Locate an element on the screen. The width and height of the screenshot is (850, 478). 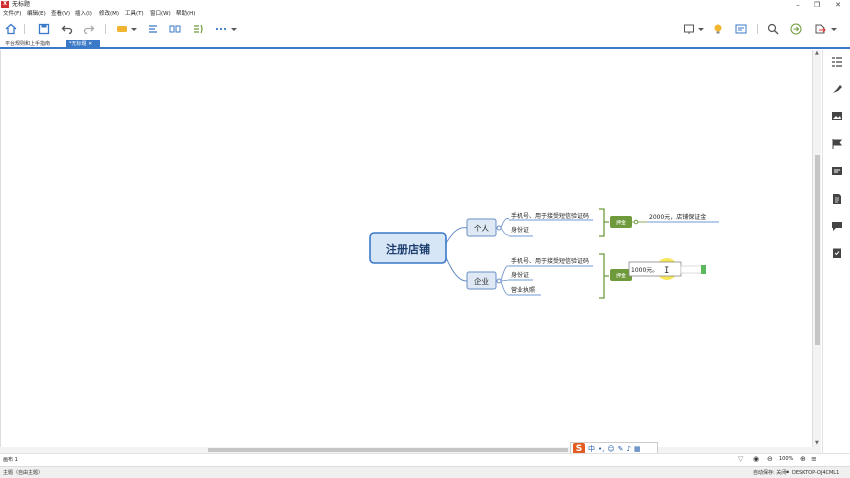
marker-flag-icon is located at coordinates (837, 144).